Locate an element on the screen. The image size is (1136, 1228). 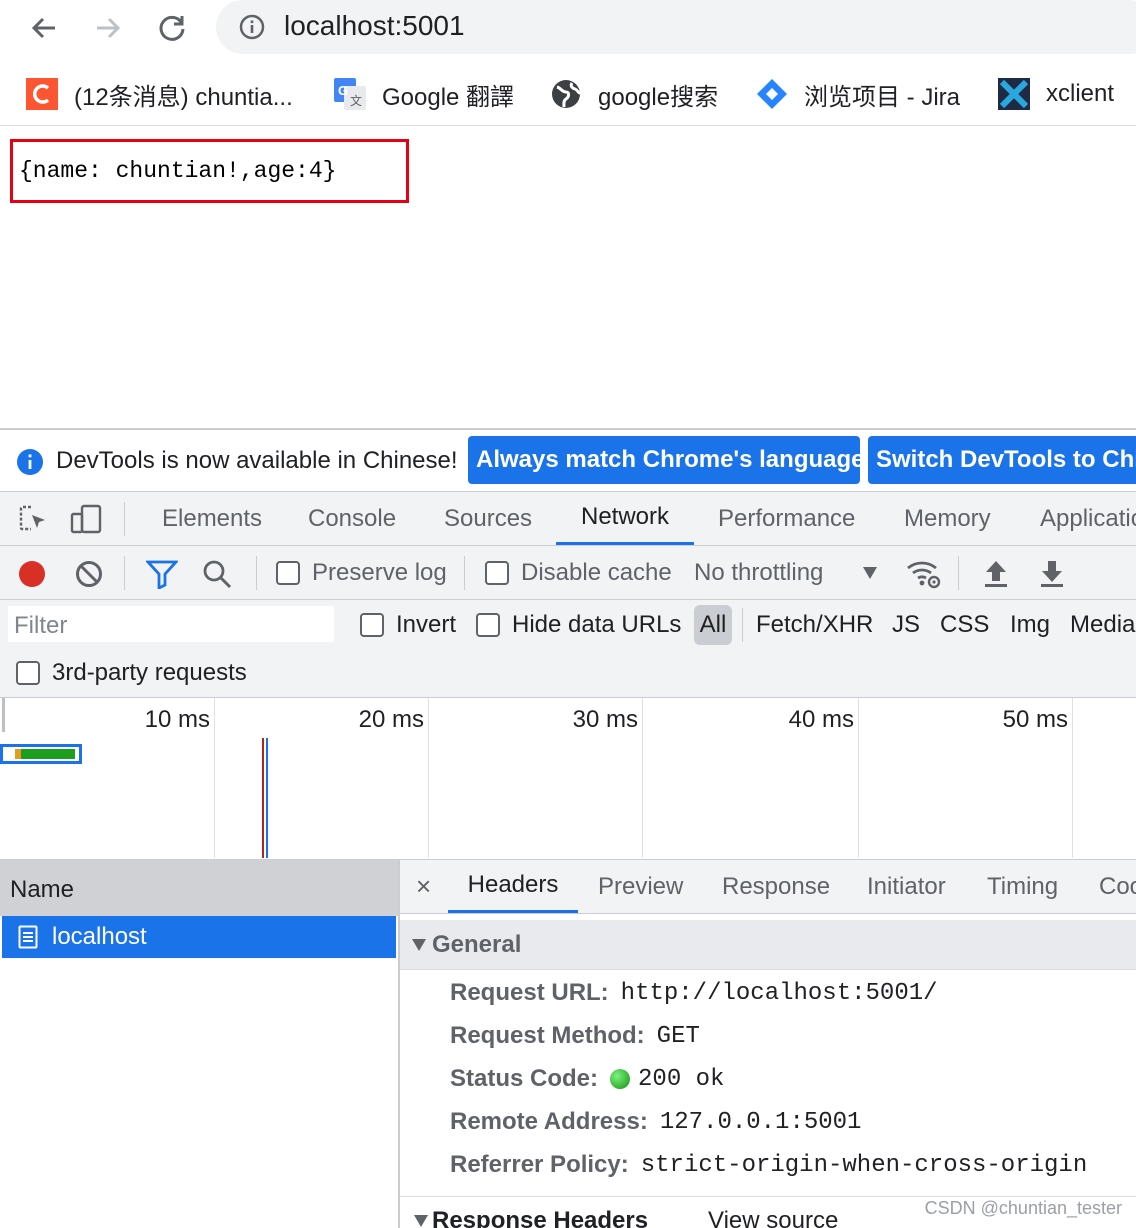
bookmark-xclient: xclient is located at coordinates (1056, 94).